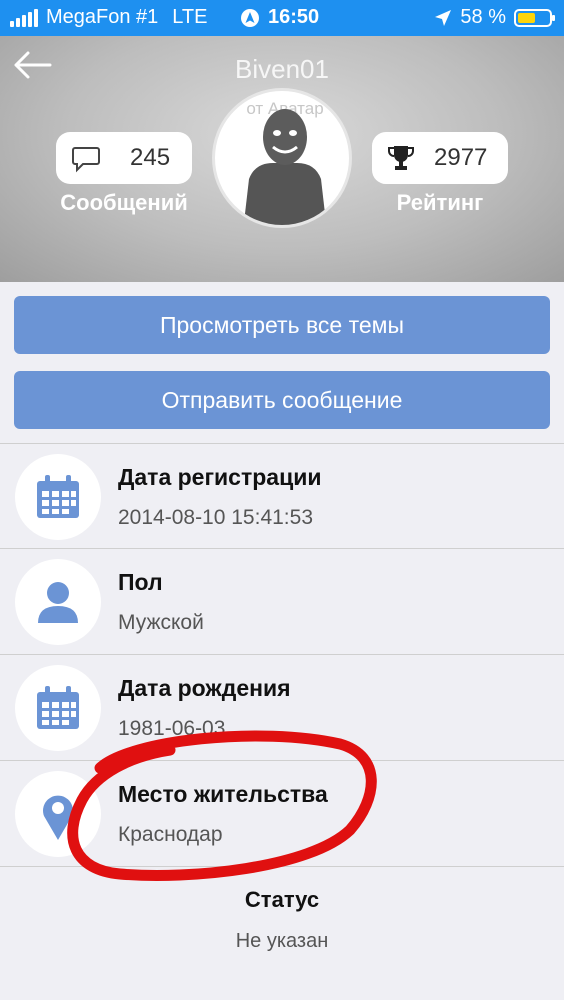 The width and height of the screenshot is (564, 1000). I want to click on status-bar: MegaFon #1 LTE 16:50 58 %, so click(282, 18).